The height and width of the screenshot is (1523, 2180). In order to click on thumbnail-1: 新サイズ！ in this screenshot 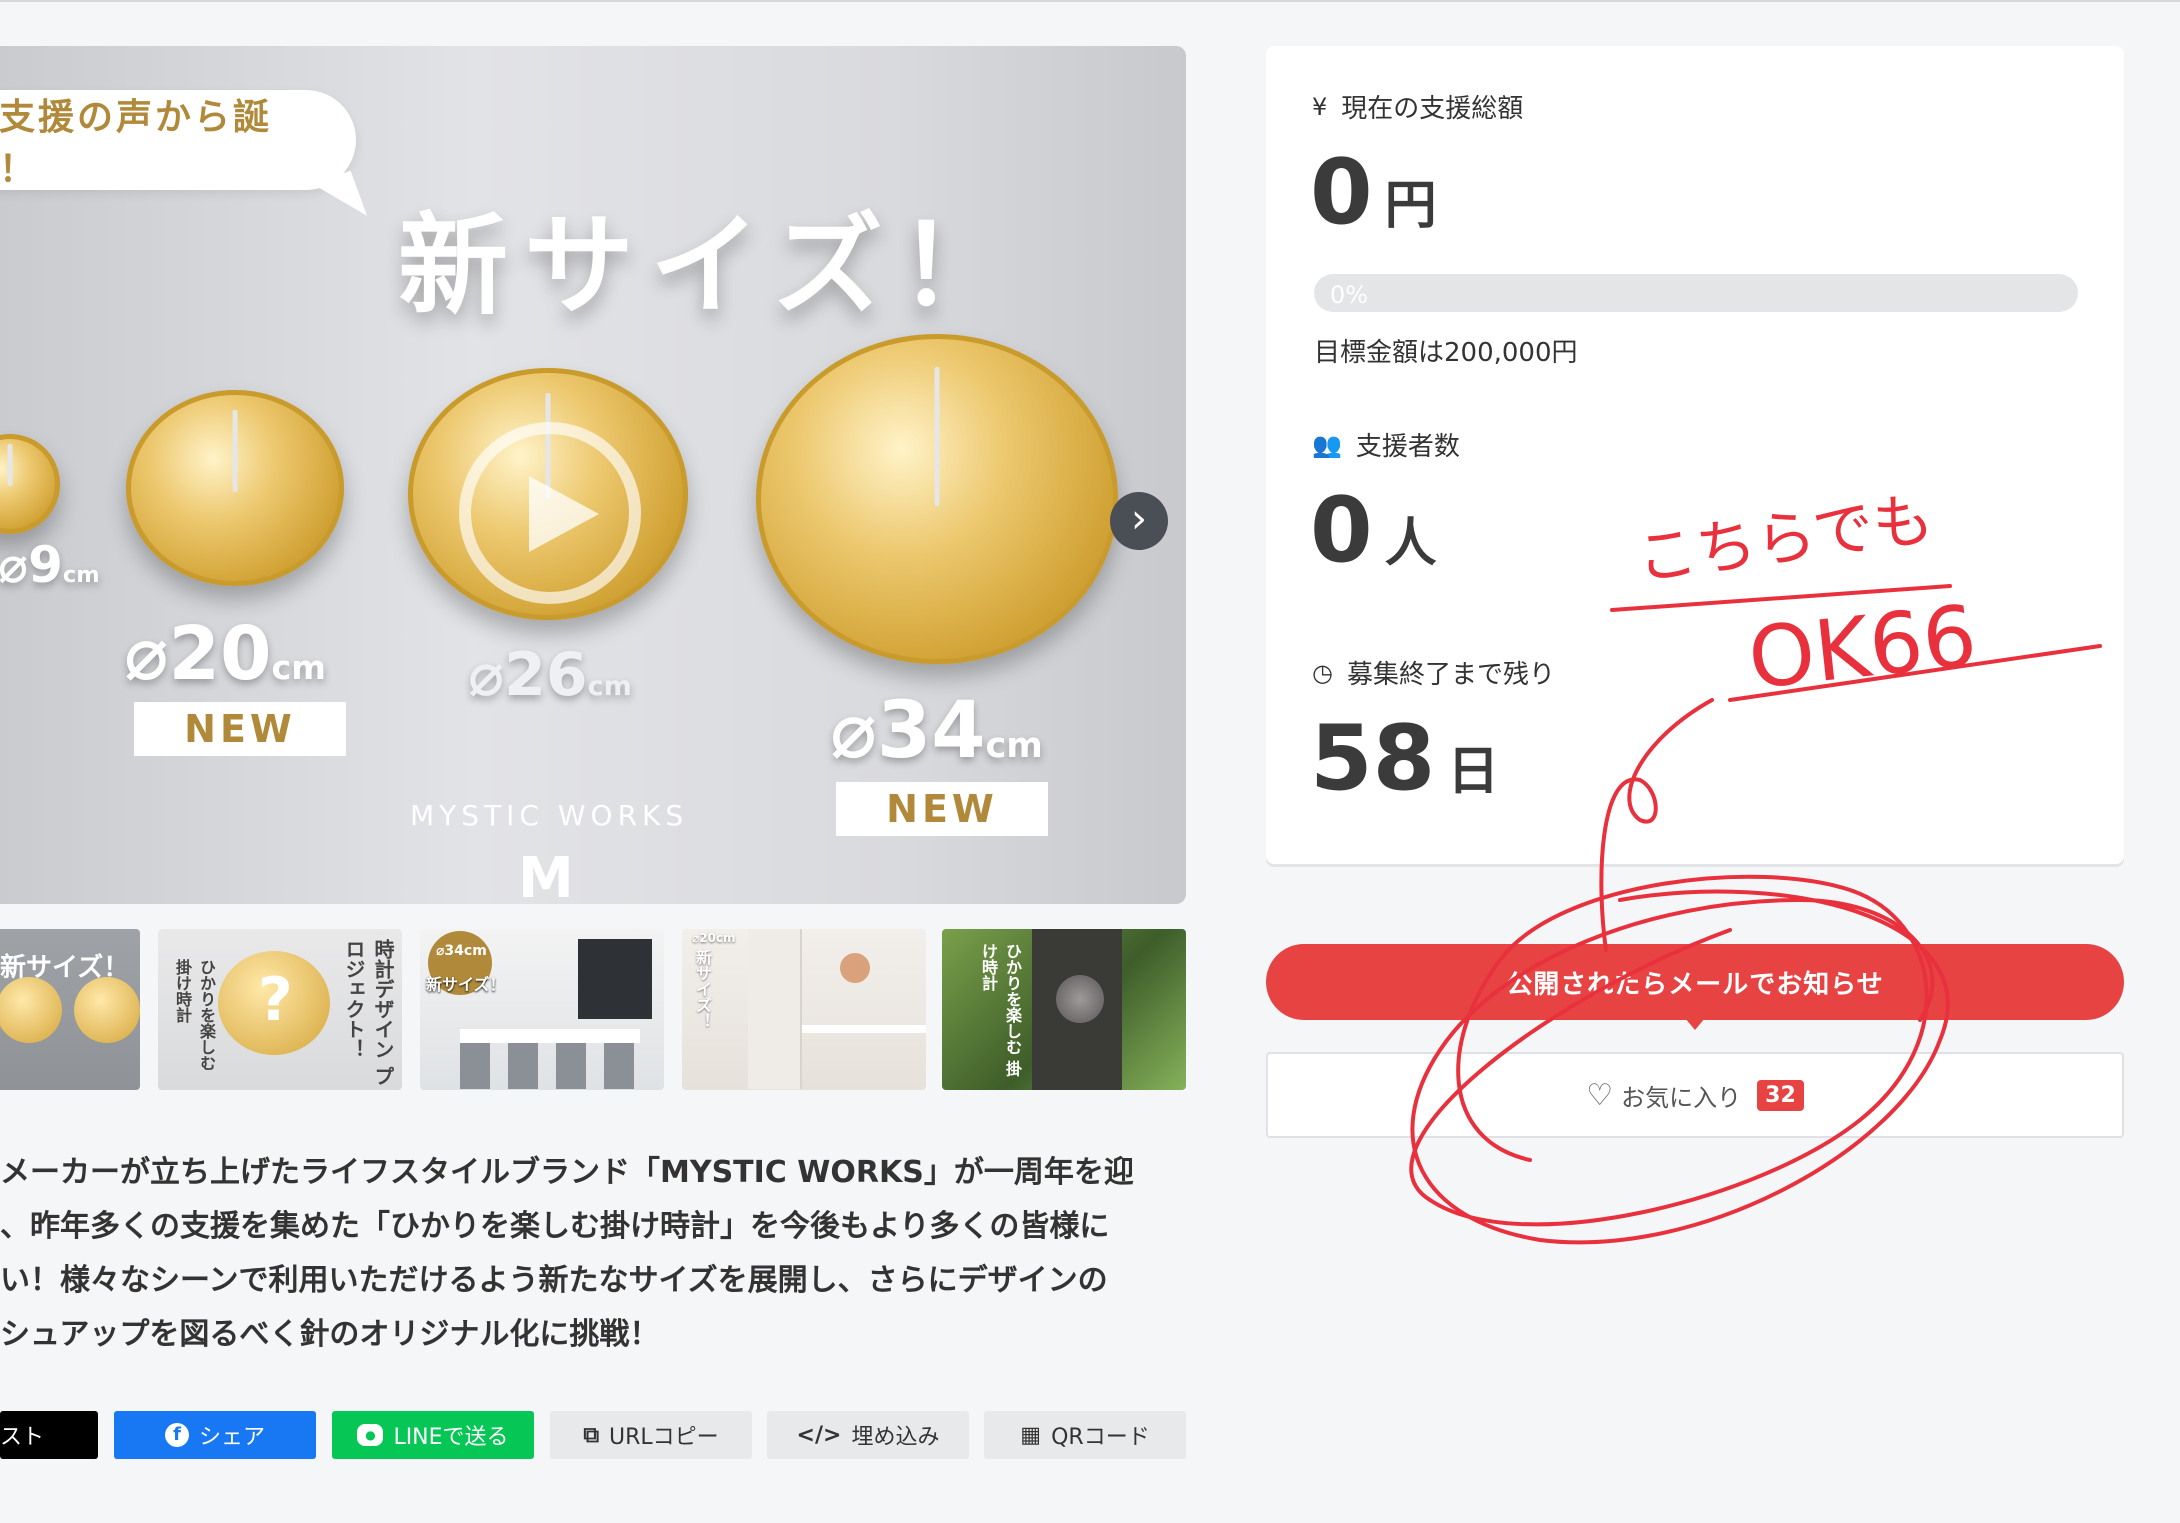, I will do `click(70, 1009)`.